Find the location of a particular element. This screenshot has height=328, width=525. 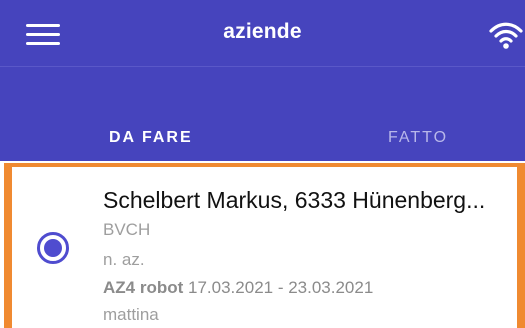

date-range: 17.03.2021 - 23.03.2021 is located at coordinates (281, 287).